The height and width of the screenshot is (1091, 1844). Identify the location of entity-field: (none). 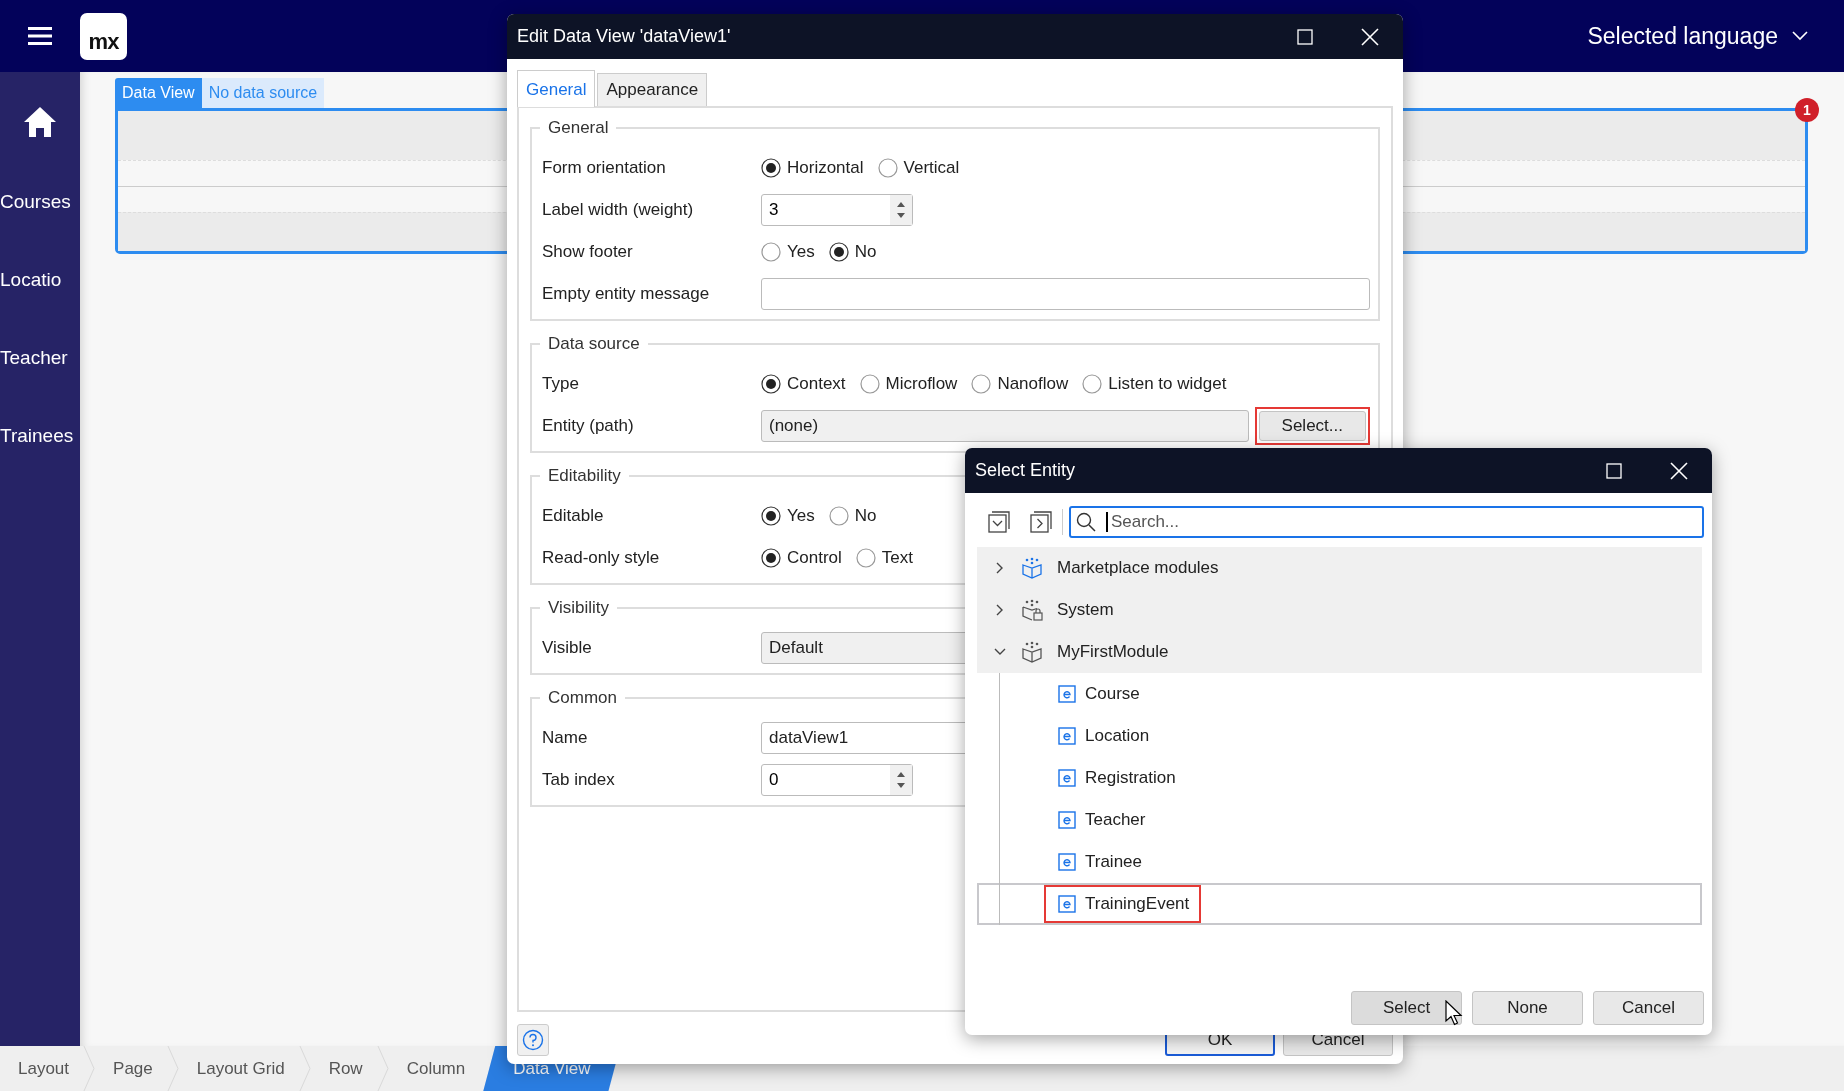
(1005, 426).